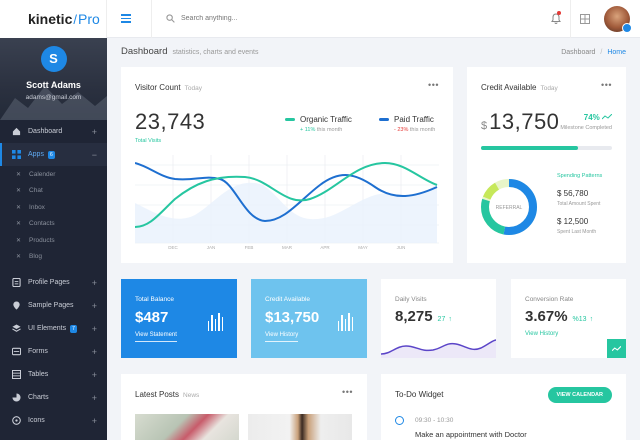 The width and height of the screenshot is (640, 440). I want to click on topbar, so click(373, 19).